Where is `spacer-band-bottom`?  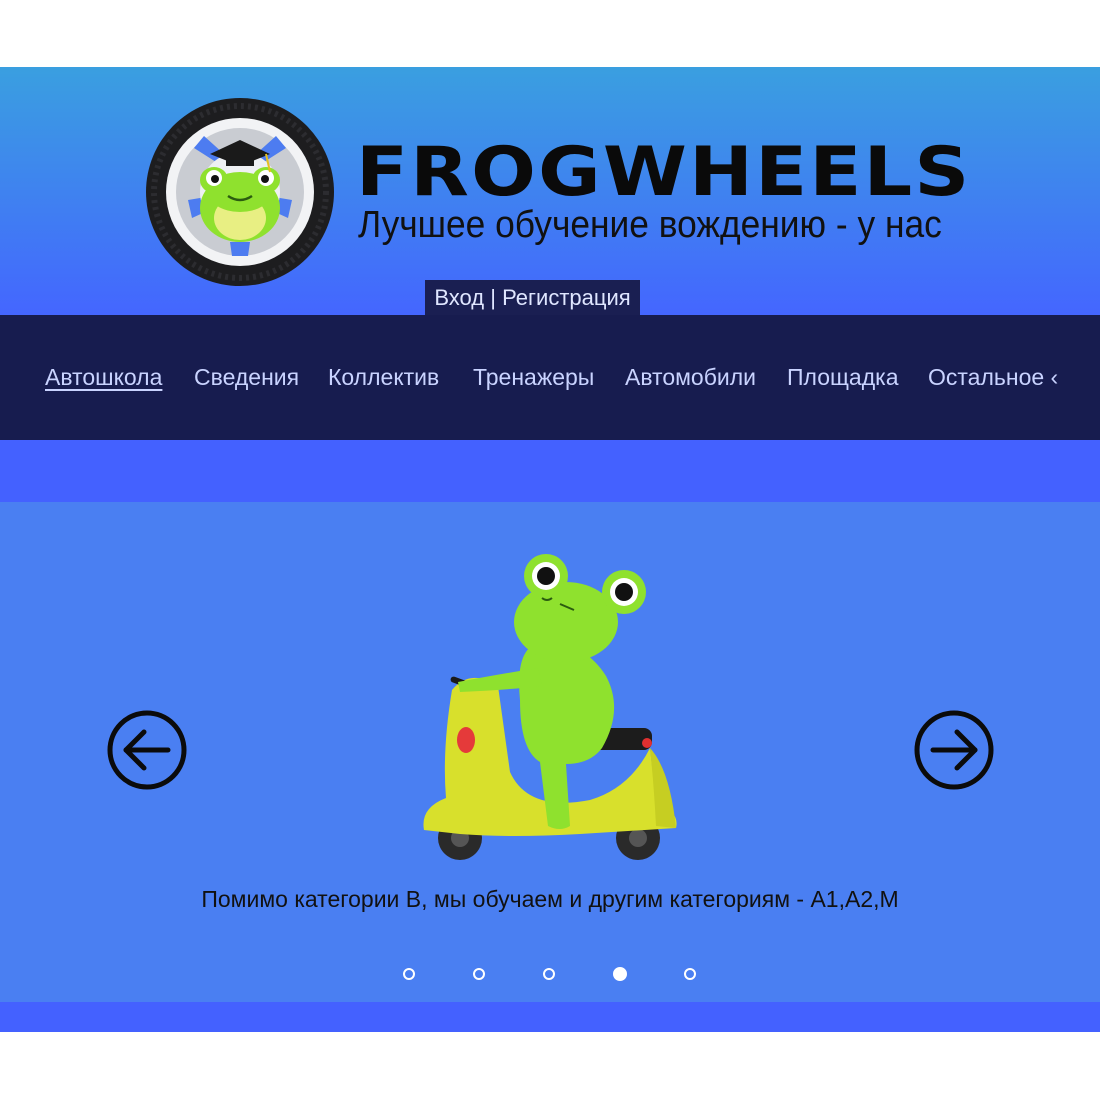
spacer-band-bottom is located at coordinates (550, 1017).